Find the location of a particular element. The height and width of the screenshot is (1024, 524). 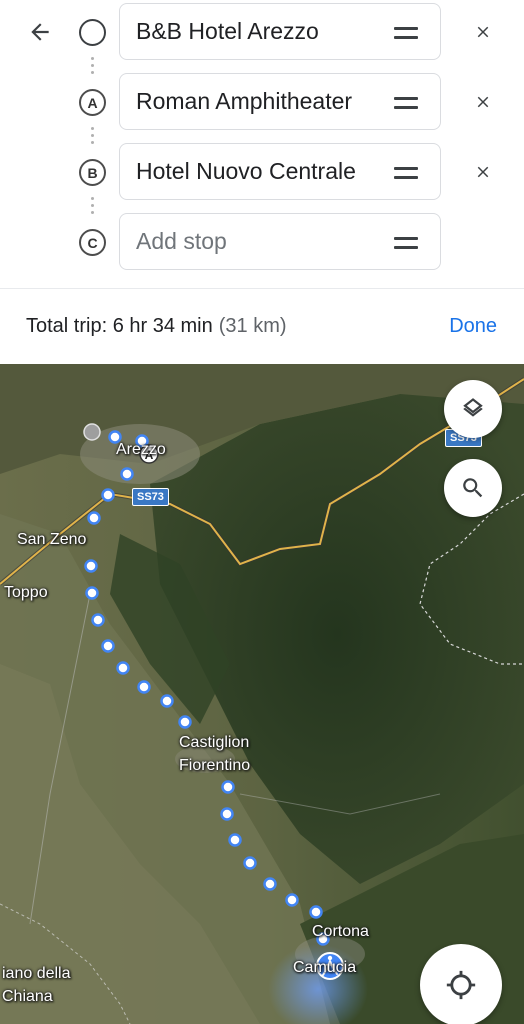

done-button: Done is located at coordinates (473, 326).